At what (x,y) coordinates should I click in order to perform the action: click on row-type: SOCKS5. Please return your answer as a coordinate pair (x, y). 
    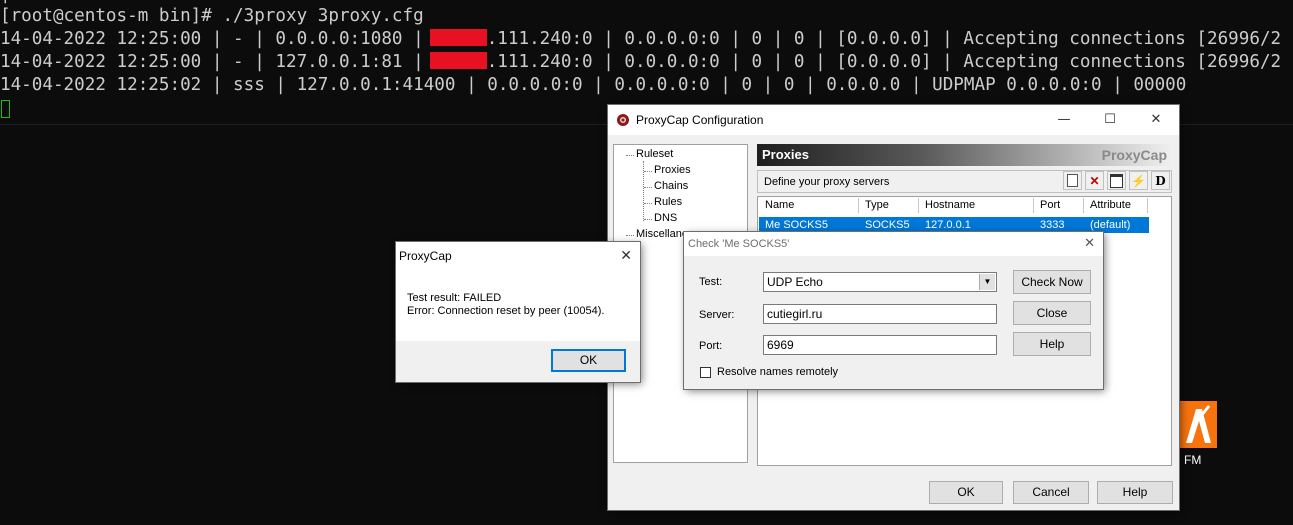
    Looking at the image, I should click on (887, 225).